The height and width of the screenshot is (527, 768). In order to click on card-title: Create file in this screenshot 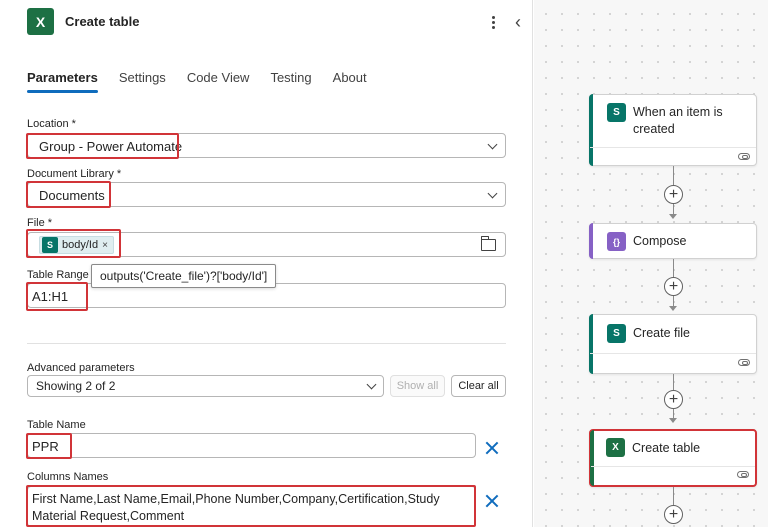, I will do `click(661, 333)`.